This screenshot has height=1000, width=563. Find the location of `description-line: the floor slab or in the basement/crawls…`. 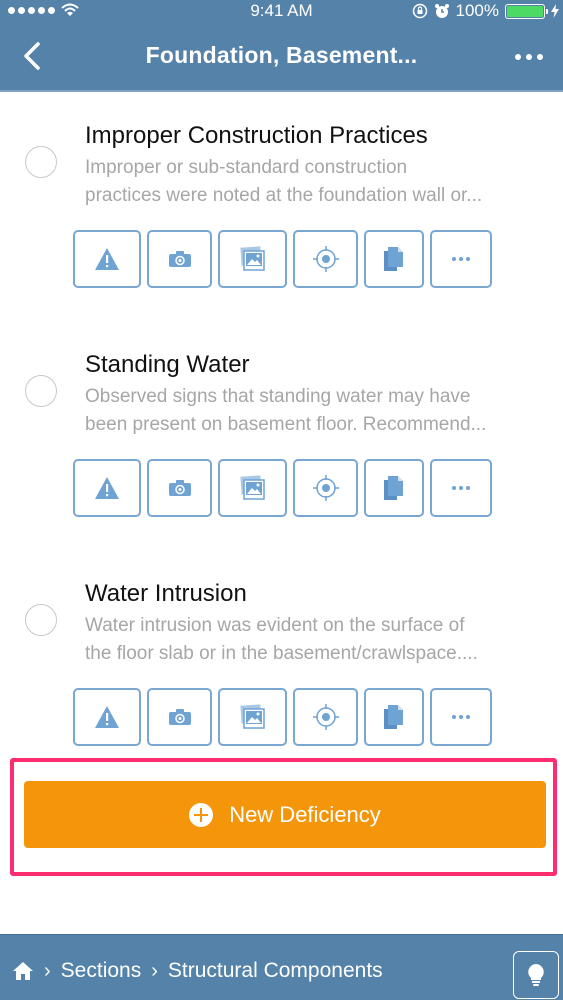

description-line: the floor slab or in the basement/crawls… is located at coordinates (281, 653).